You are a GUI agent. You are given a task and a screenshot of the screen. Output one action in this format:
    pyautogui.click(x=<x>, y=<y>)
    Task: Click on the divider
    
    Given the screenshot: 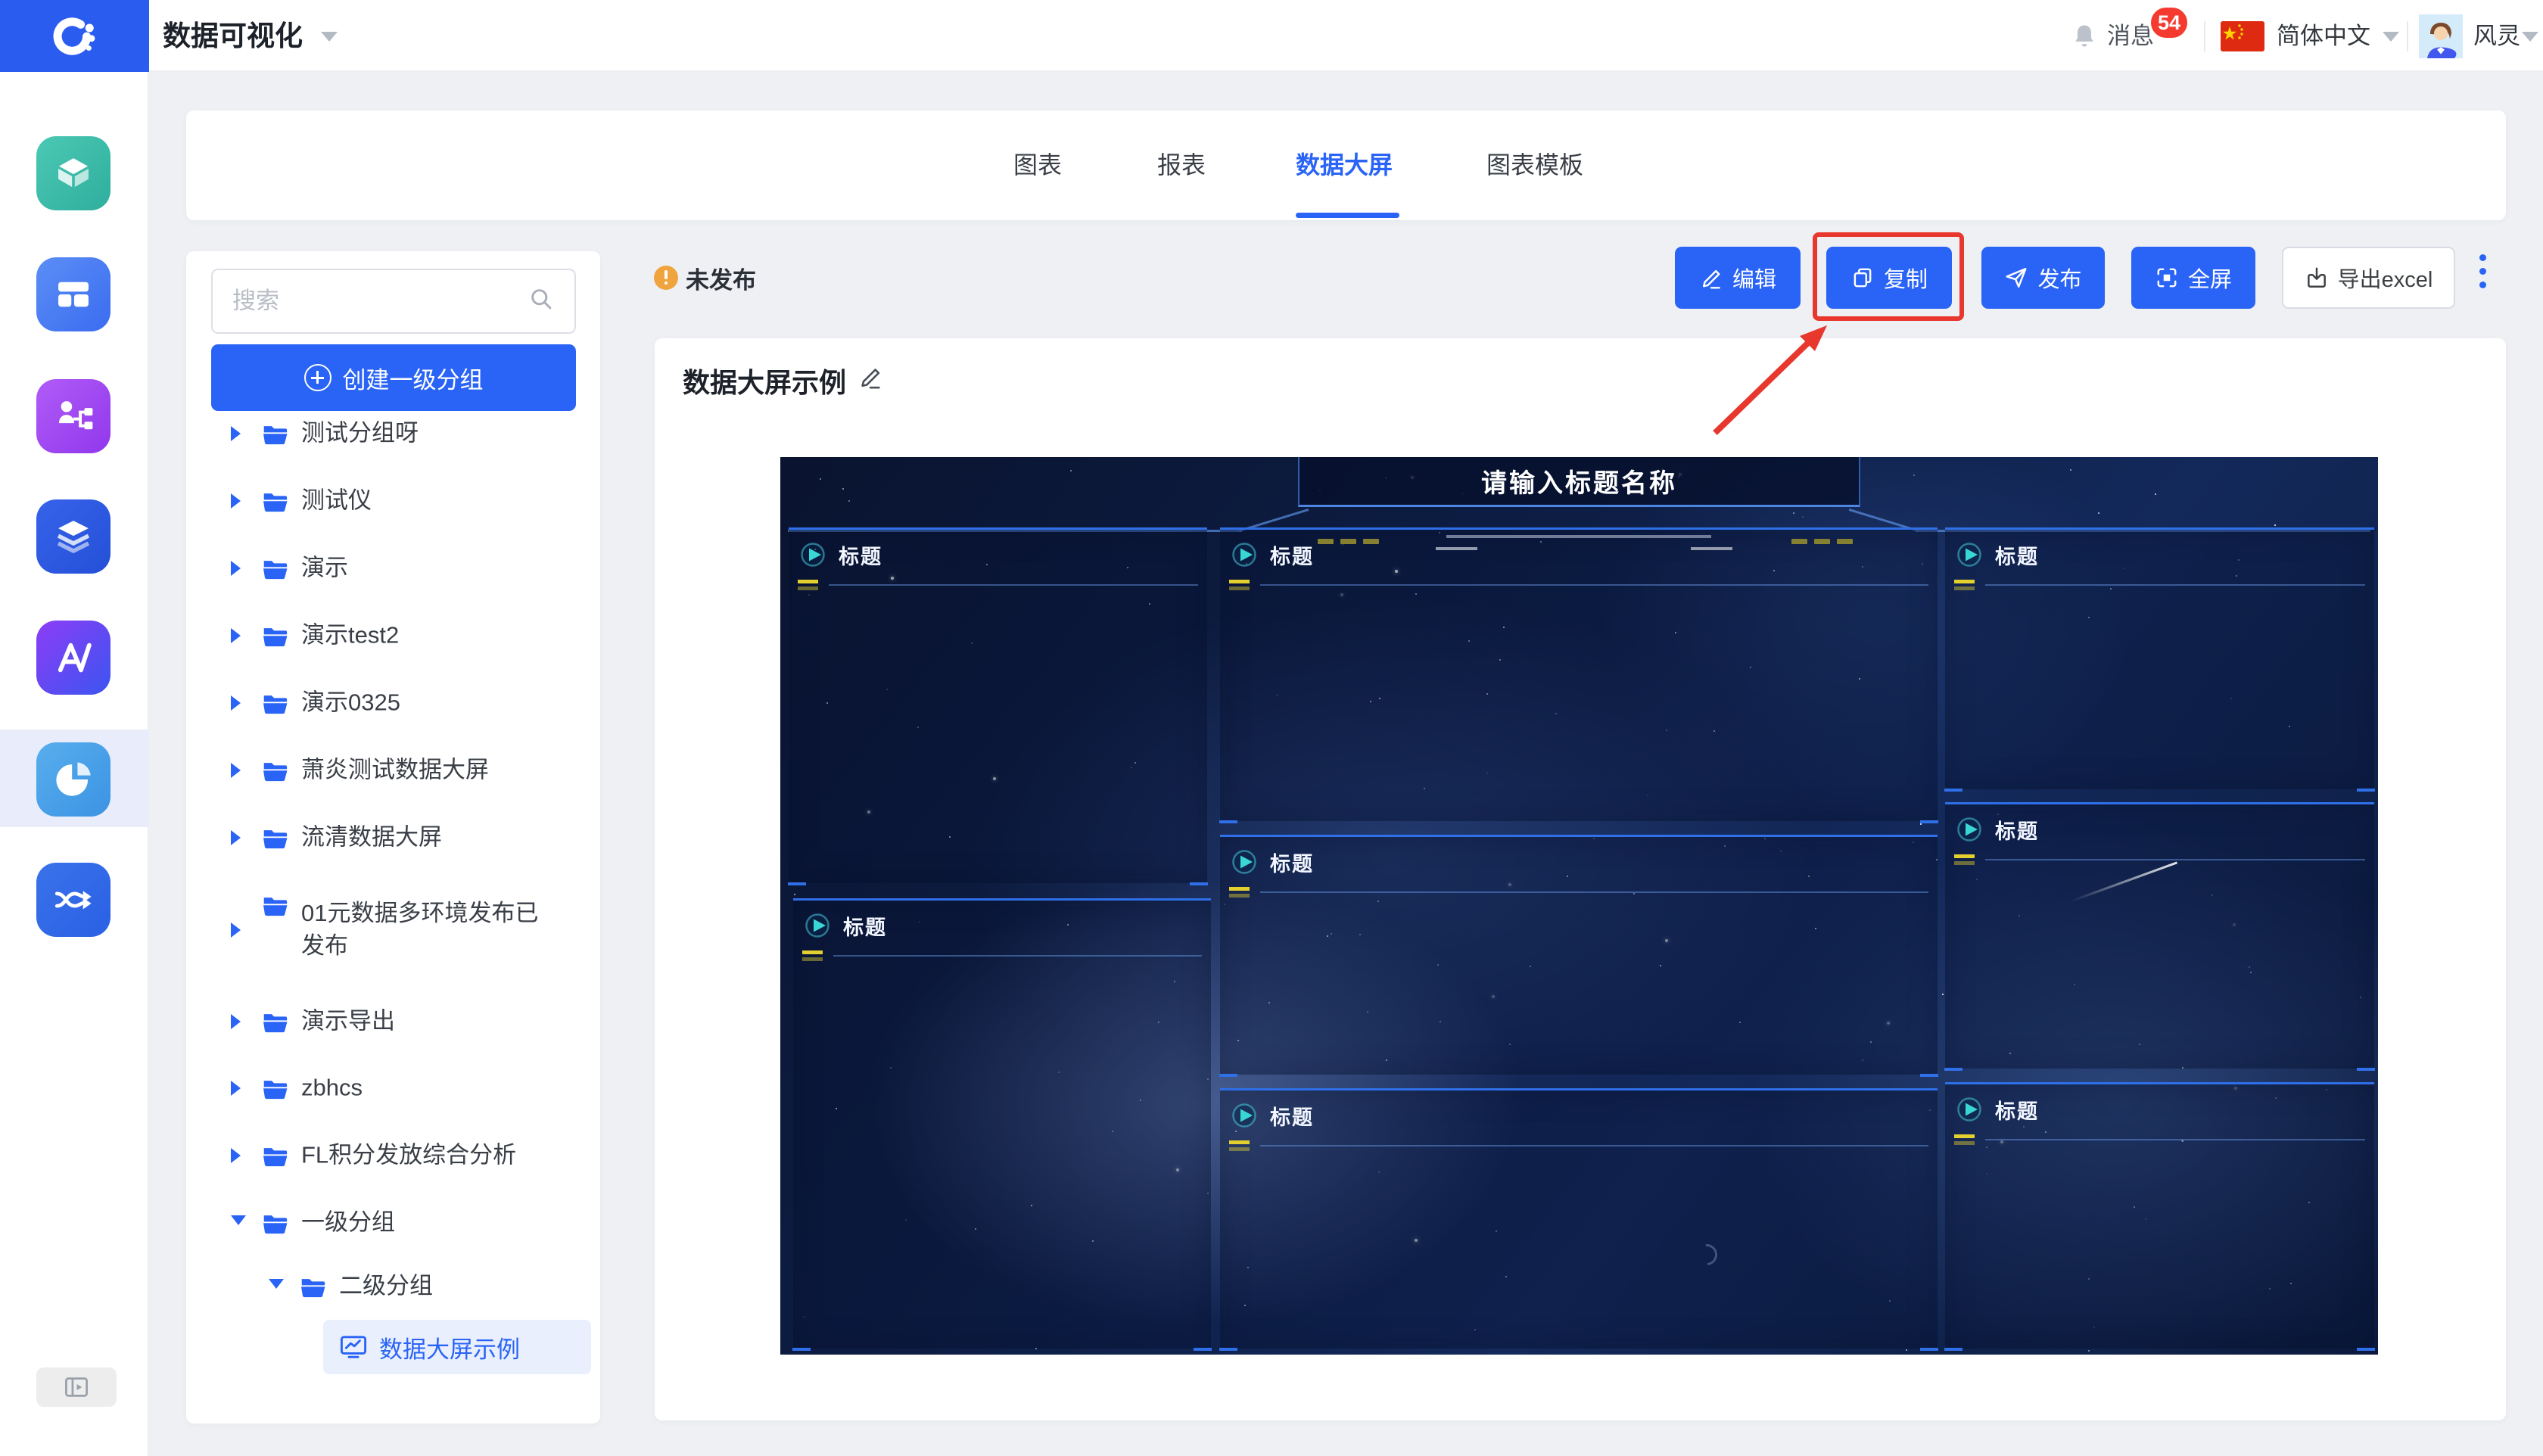 What is the action you would take?
    pyautogui.click(x=2407, y=36)
    